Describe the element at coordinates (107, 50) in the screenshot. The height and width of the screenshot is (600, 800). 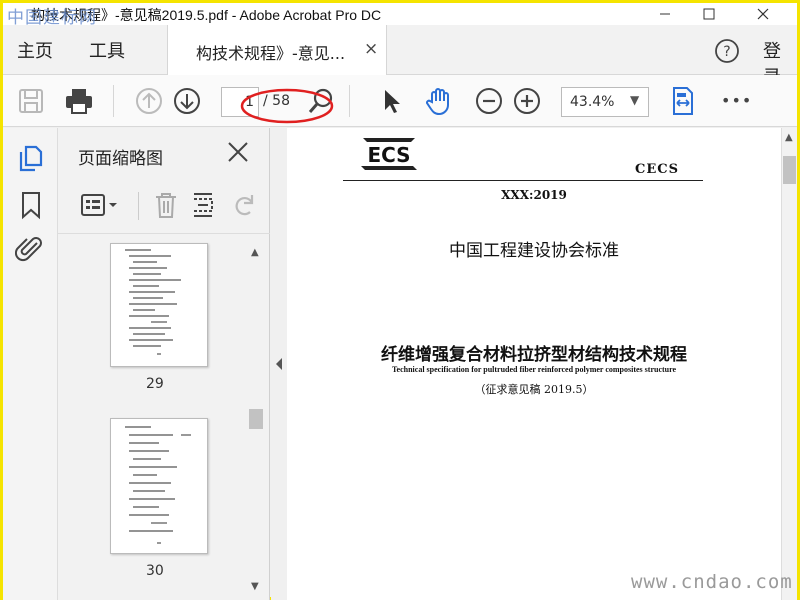
I see `menu-tools: 工具` at that location.